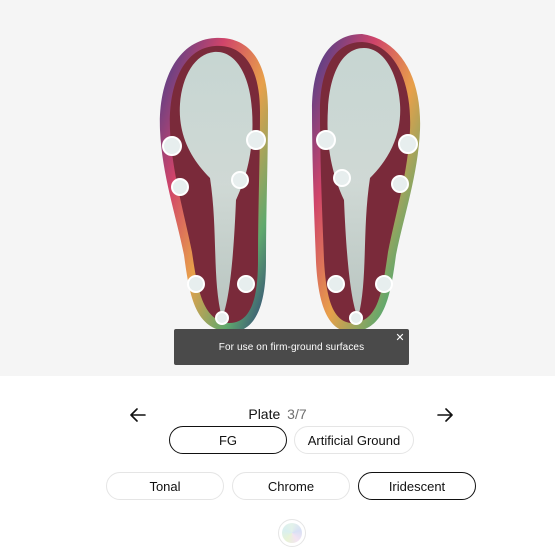 This screenshot has width=555, height=555. Describe the element at coordinates (354, 440) in the screenshot. I see `plate-option-artificial-ground: Artificial Ground` at that location.